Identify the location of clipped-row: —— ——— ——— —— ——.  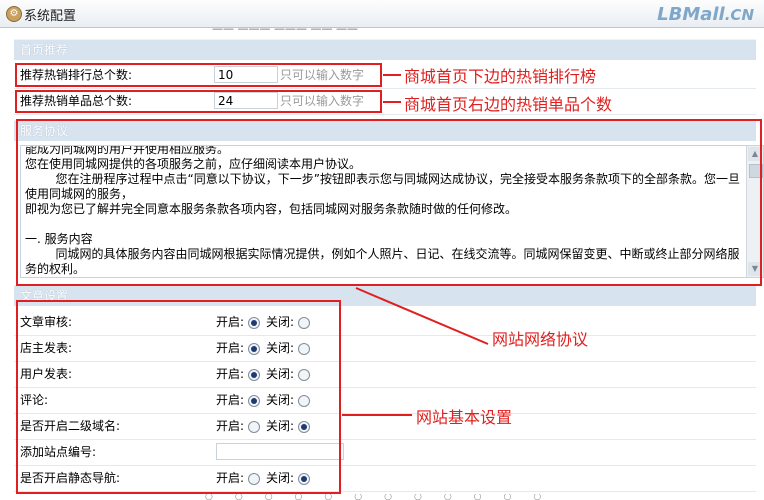
(285, 31).